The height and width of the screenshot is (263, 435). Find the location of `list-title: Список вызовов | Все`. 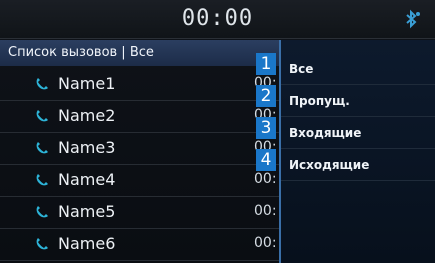

list-title: Список вызовов | Все is located at coordinates (81, 52).